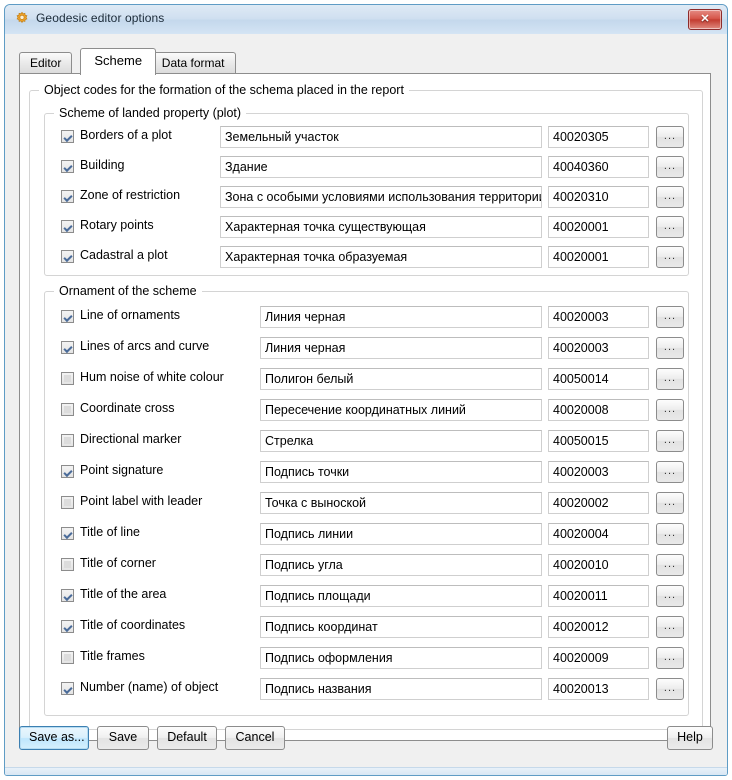 The width and height of the screenshot is (732, 780). What do you see at coordinates (598, 167) in the screenshot?
I see `object-code-input: 40040360` at bounding box center [598, 167].